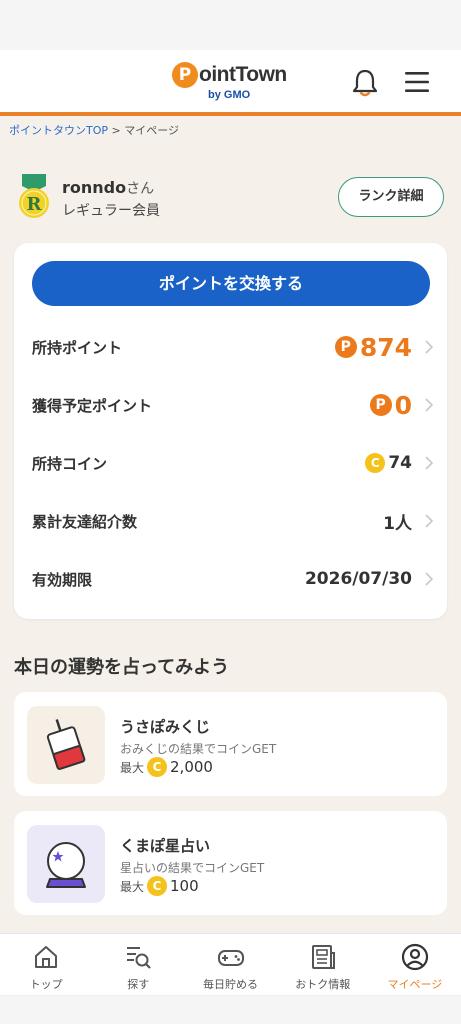  Describe the element at coordinates (400, 463) in the screenshot. I see `owned-coins-value: 74` at that location.